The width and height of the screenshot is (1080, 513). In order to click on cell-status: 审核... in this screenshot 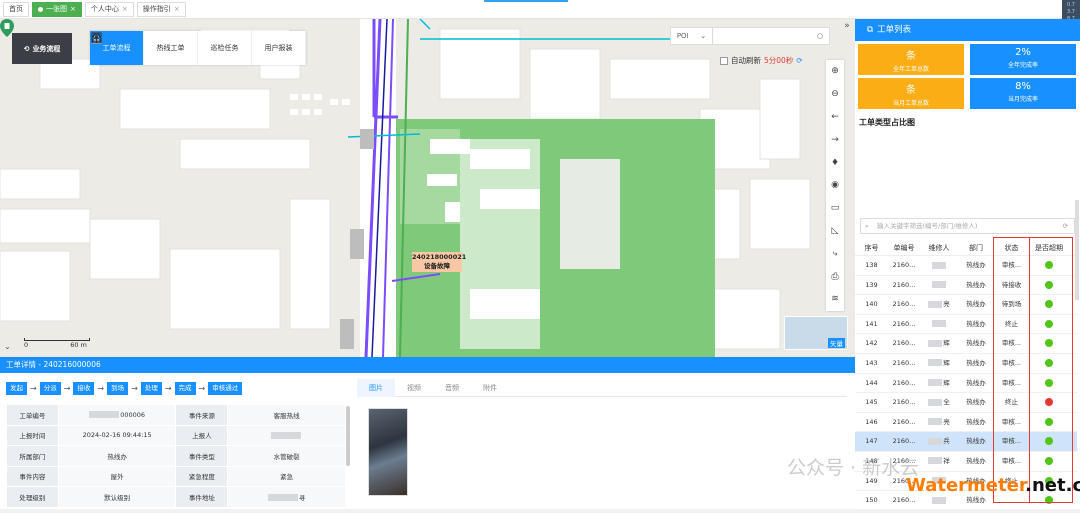, I will do `click(1011, 383)`.